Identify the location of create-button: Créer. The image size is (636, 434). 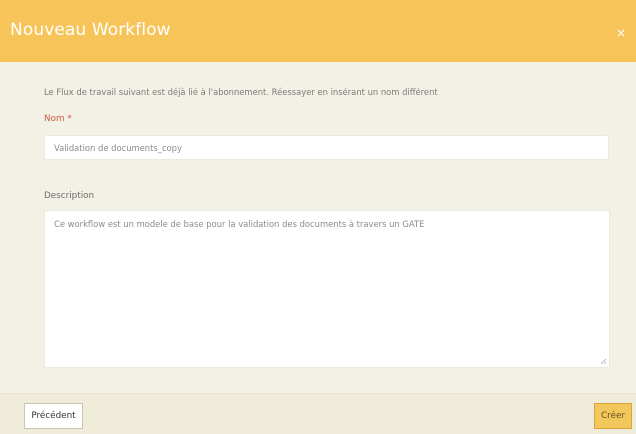
(613, 416).